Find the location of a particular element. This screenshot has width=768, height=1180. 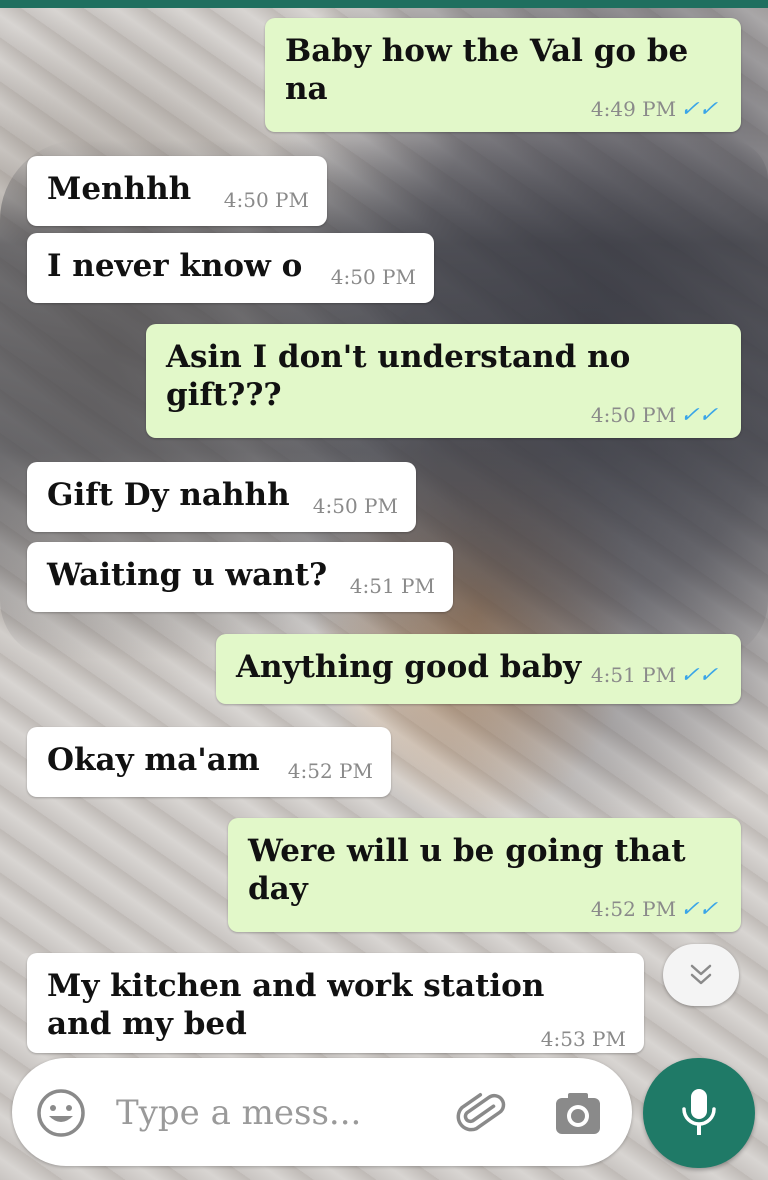

message-text: Gift Dy nahhh is located at coordinates (168, 495).